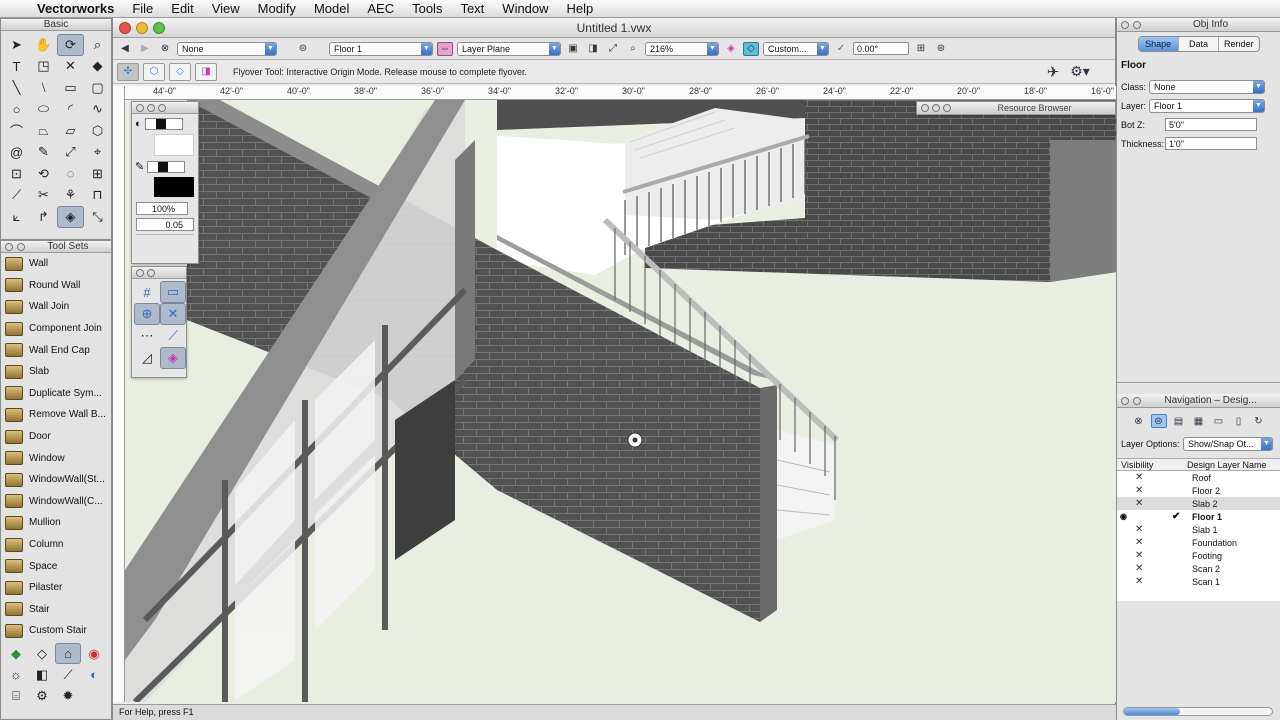 The height and width of the screenshot is (720, 1280). Describe the element at coordinates (56, 610) in the screenshot. I see `toolset-item-stair: Stair` at that location.